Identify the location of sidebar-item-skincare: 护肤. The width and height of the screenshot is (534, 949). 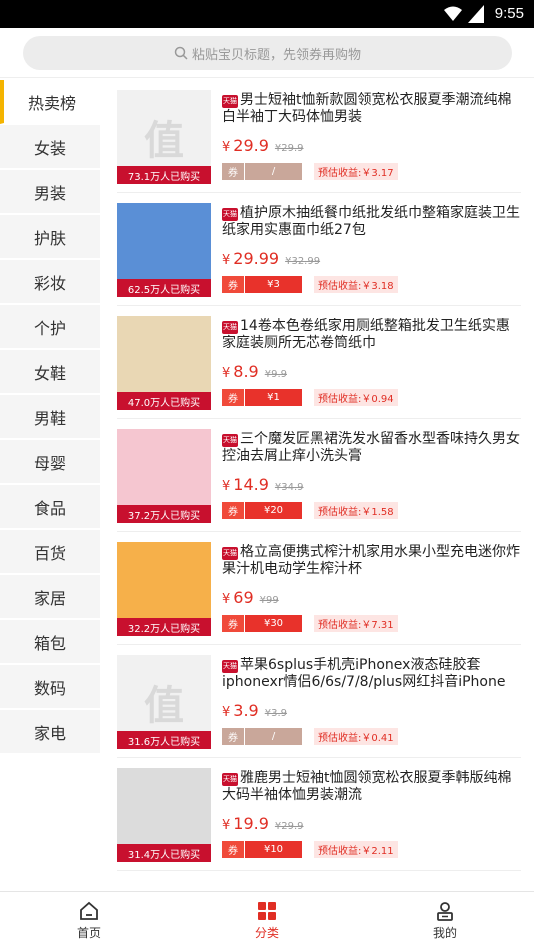
(50, 237).